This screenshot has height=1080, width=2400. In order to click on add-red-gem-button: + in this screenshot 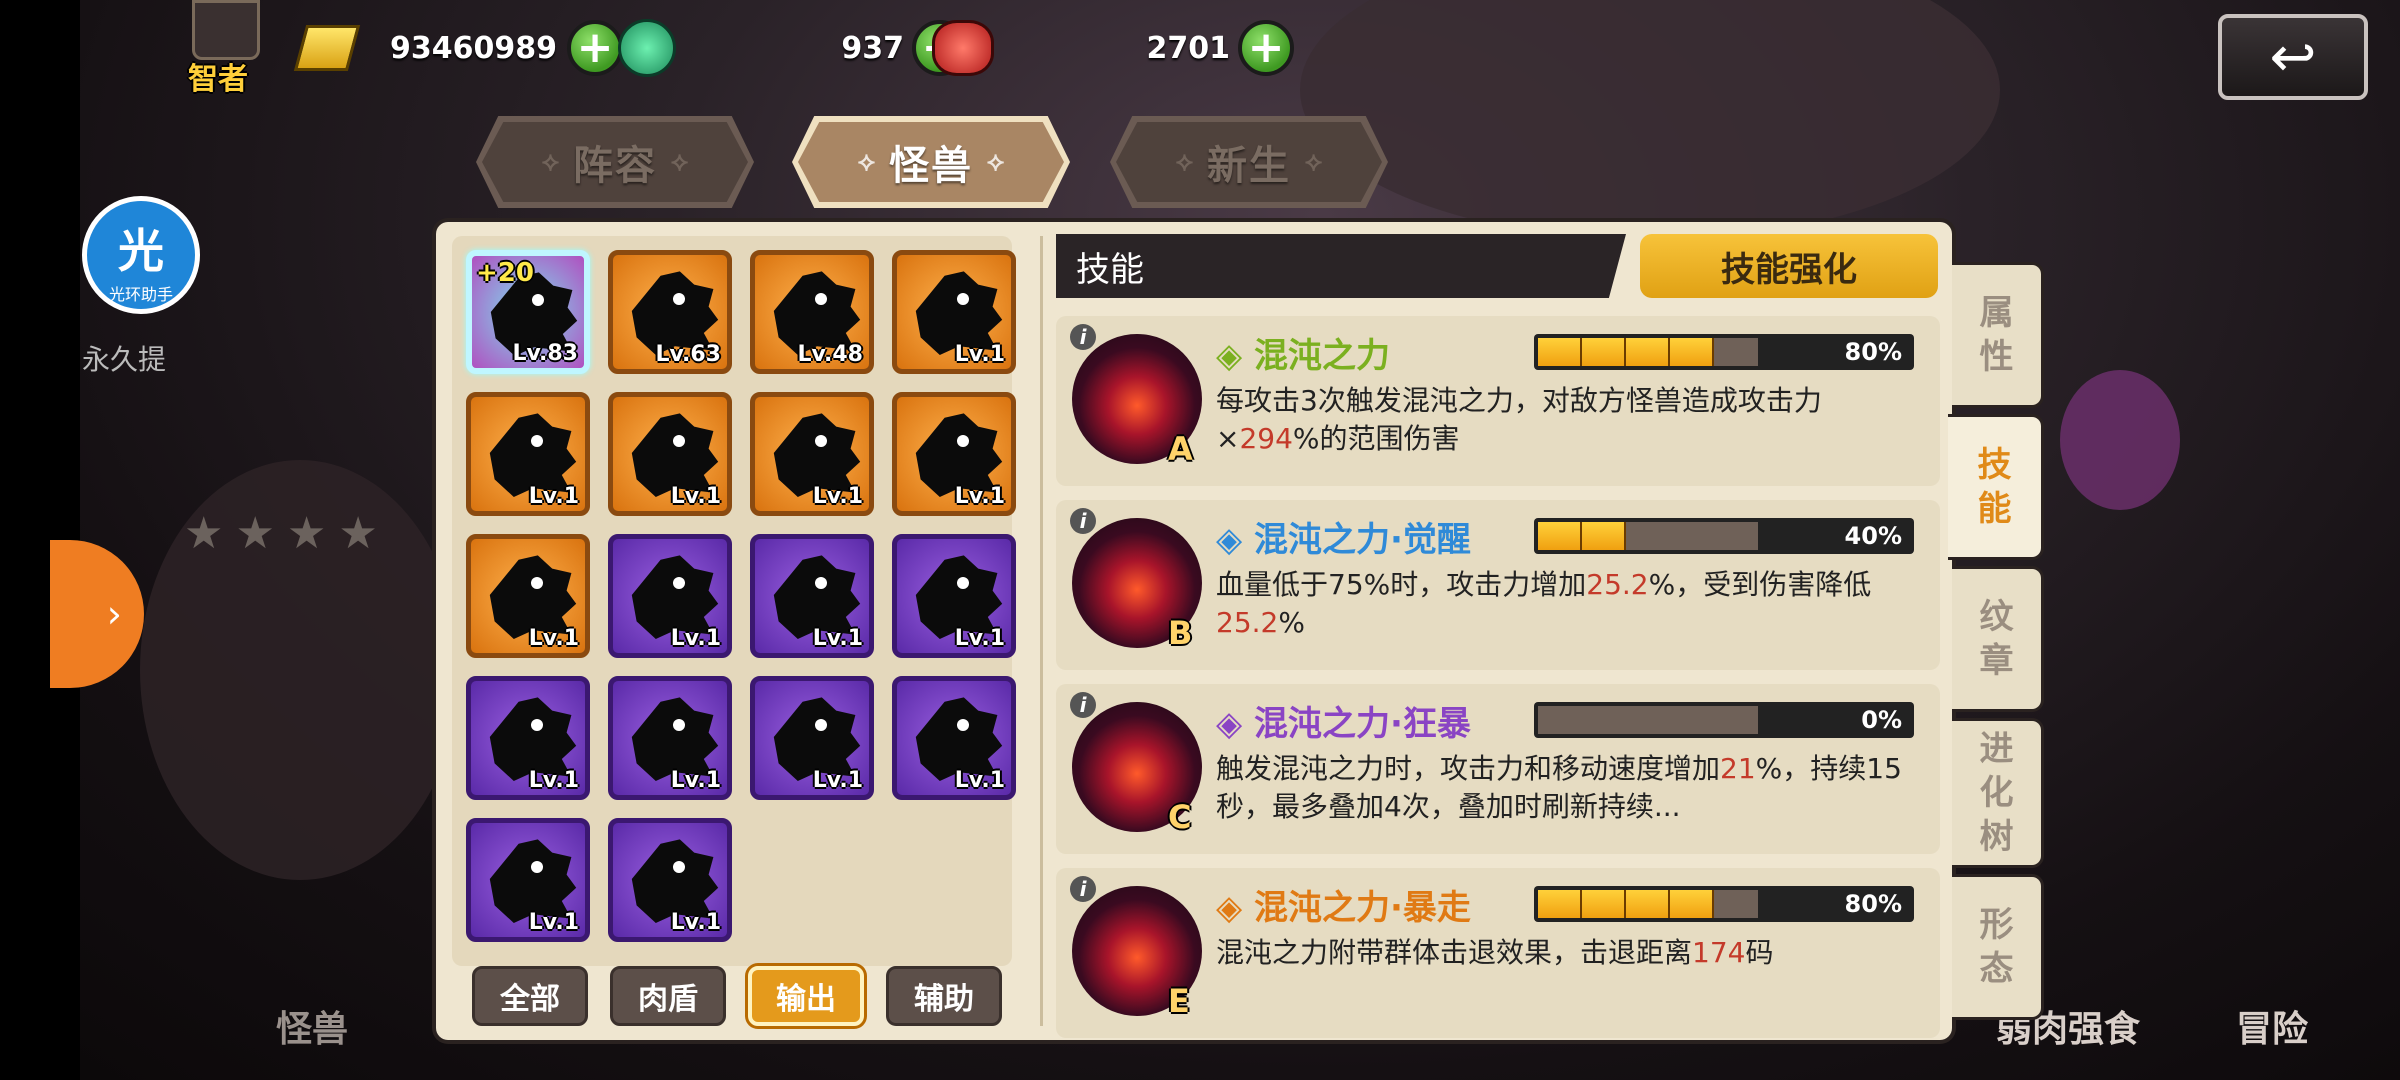, I will do `click(1266, 48)`.